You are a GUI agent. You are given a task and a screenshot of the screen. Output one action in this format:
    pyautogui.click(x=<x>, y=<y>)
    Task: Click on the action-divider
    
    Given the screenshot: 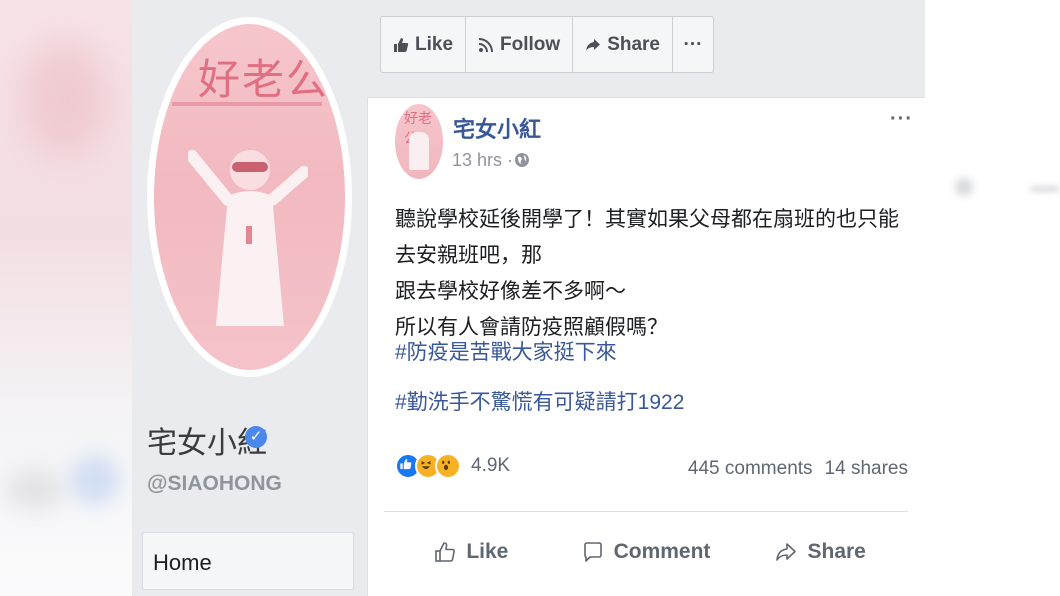 What is the action you would take?
    pyautogui.click(x=646, y=511)
    